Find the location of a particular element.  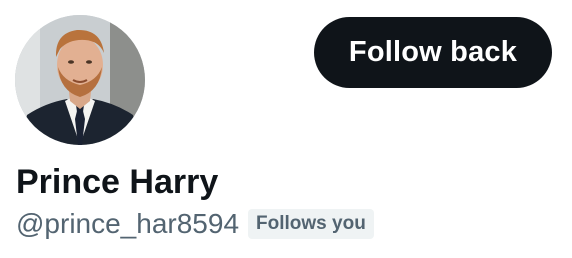

follows-you-badge: Follows you is located at coordinates (311, 224).